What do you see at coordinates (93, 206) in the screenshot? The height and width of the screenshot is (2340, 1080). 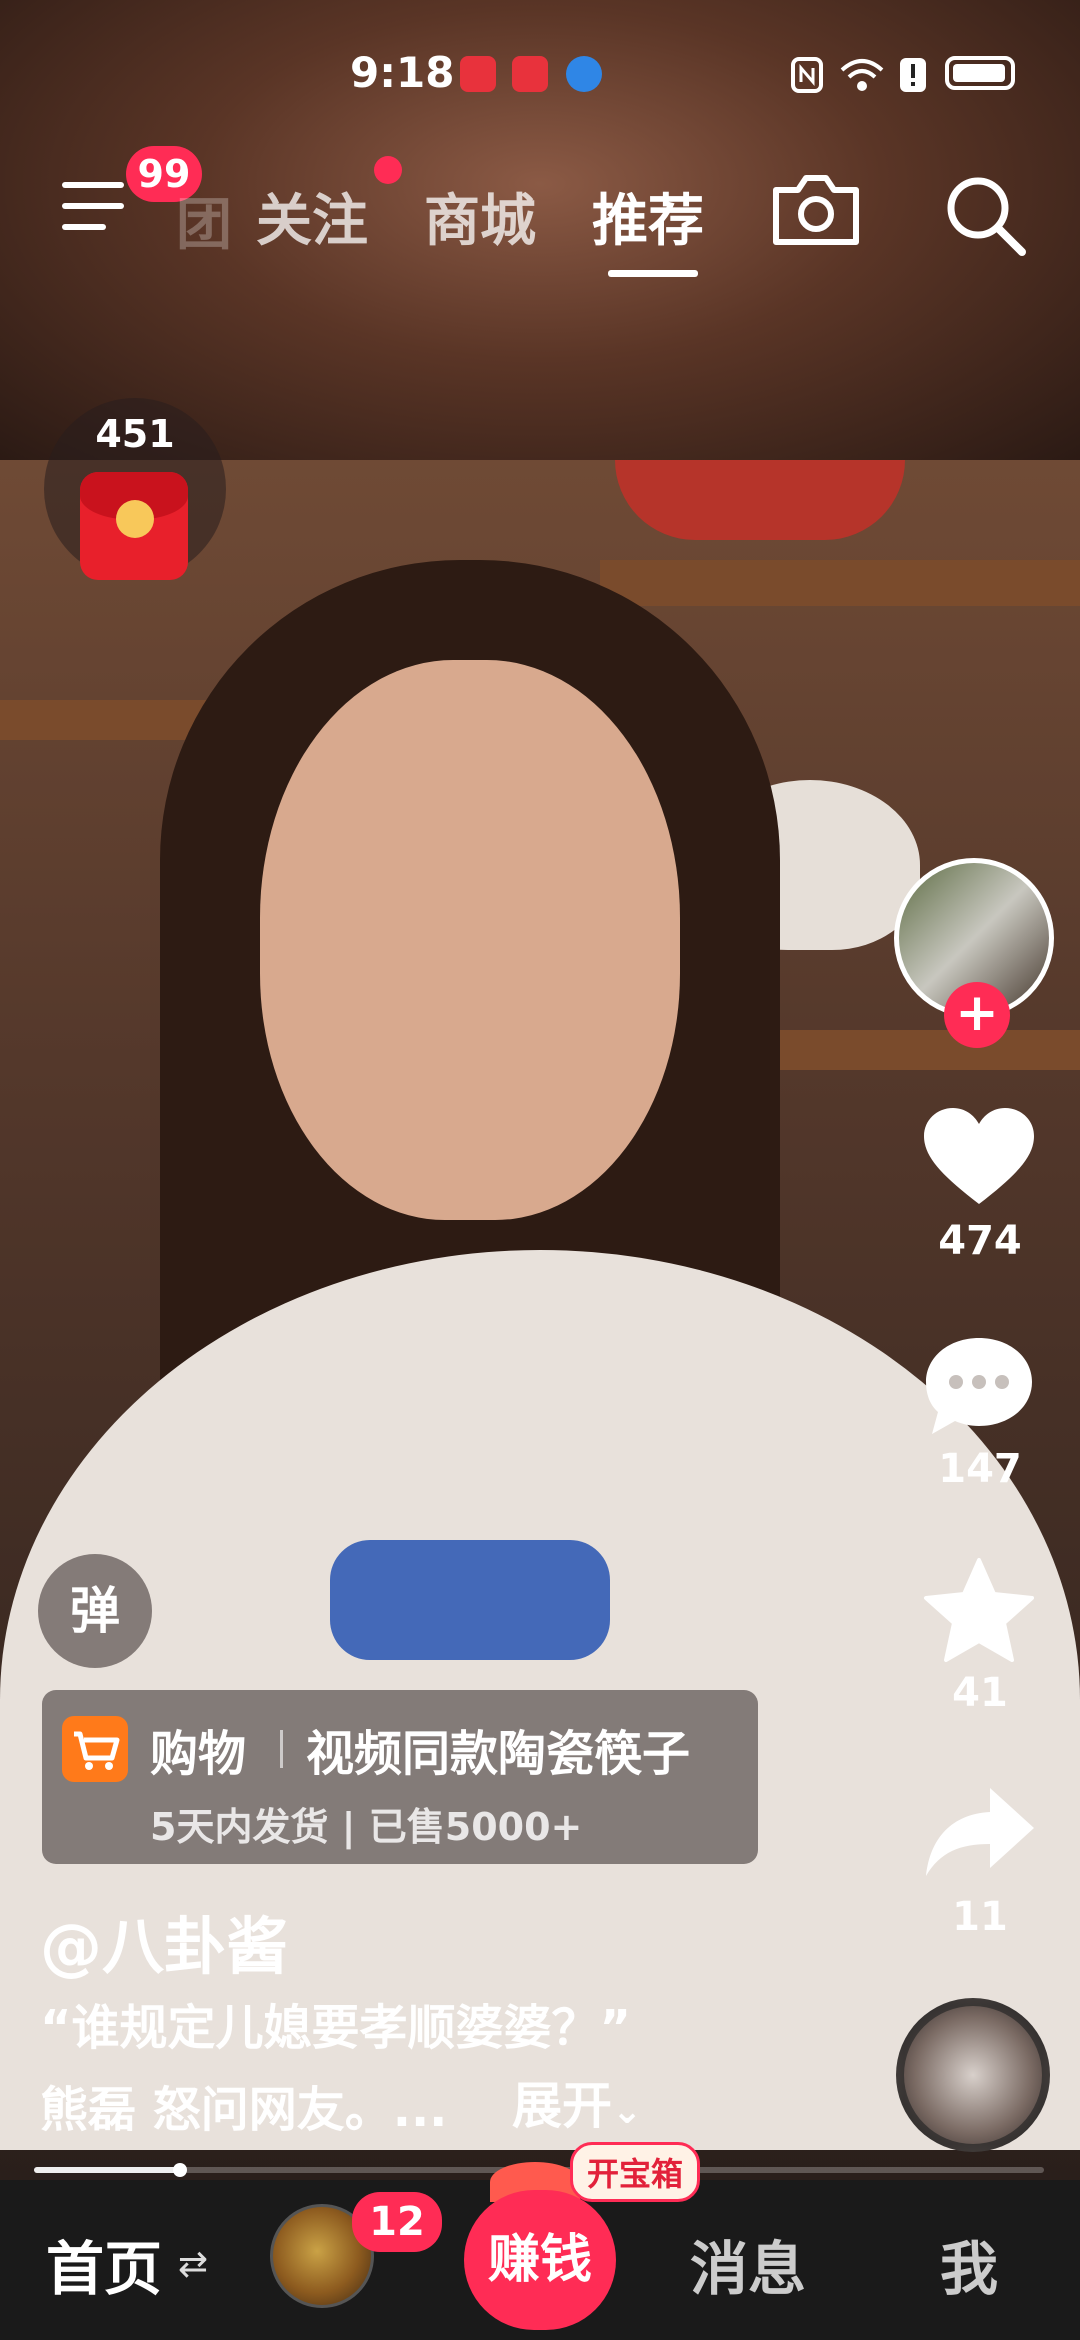 I see `menu-button` at bounding box center [93, 206].